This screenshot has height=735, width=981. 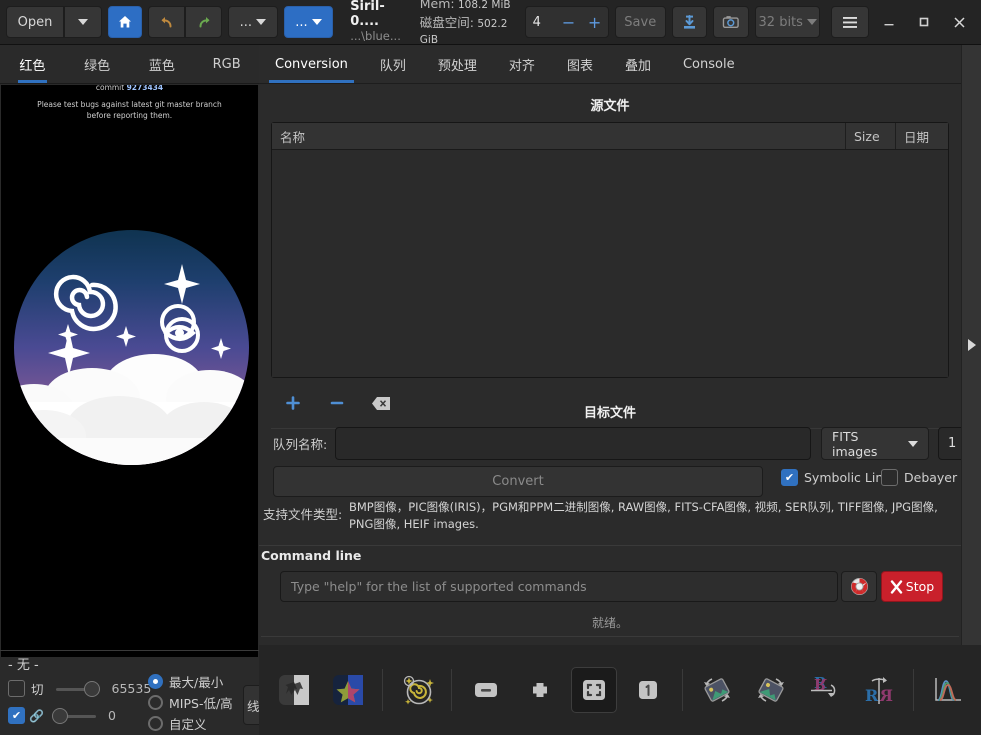 I want to click on symbolic-link-row: Symbolic Link, so click(x=835, y=477).